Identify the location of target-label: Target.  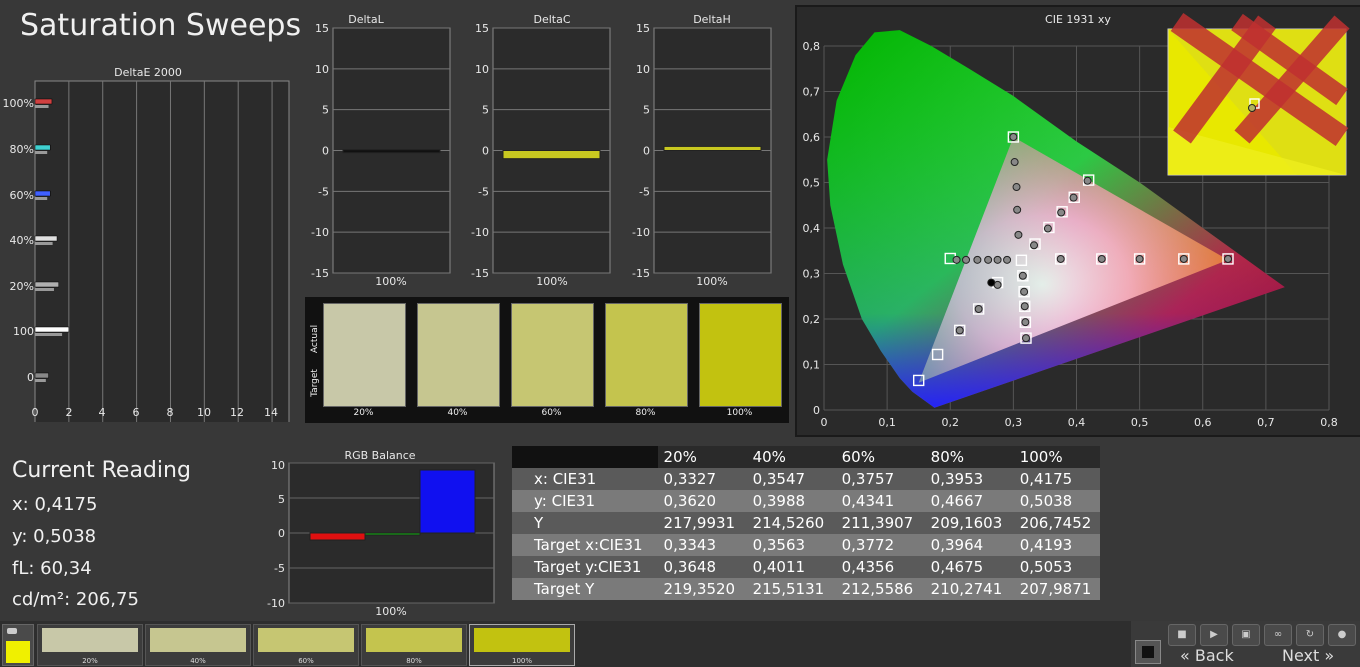
(315, 383).